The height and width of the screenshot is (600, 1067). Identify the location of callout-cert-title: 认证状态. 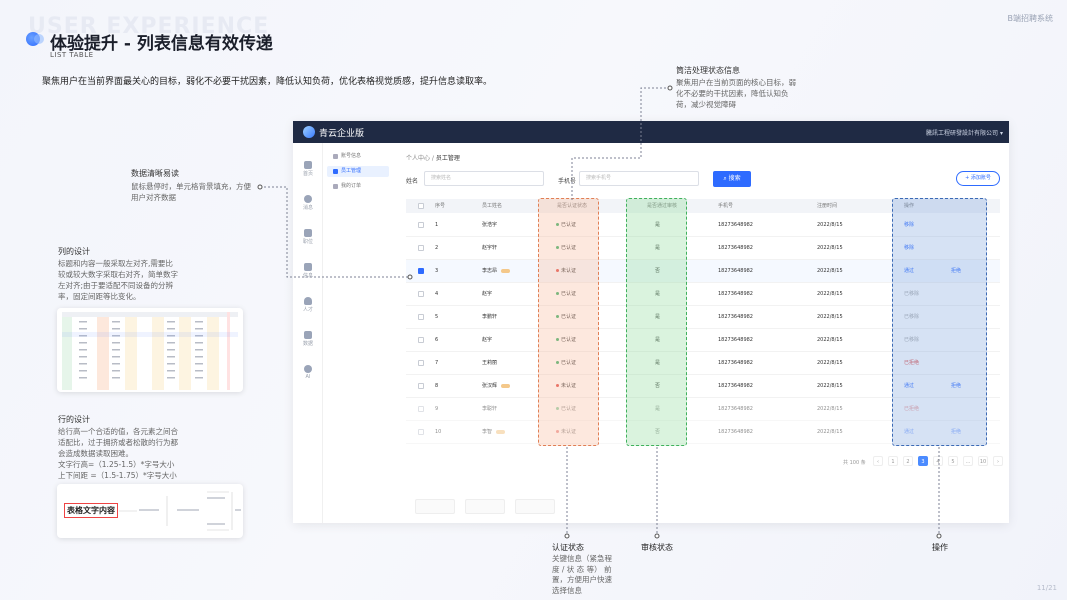
(568, 547).